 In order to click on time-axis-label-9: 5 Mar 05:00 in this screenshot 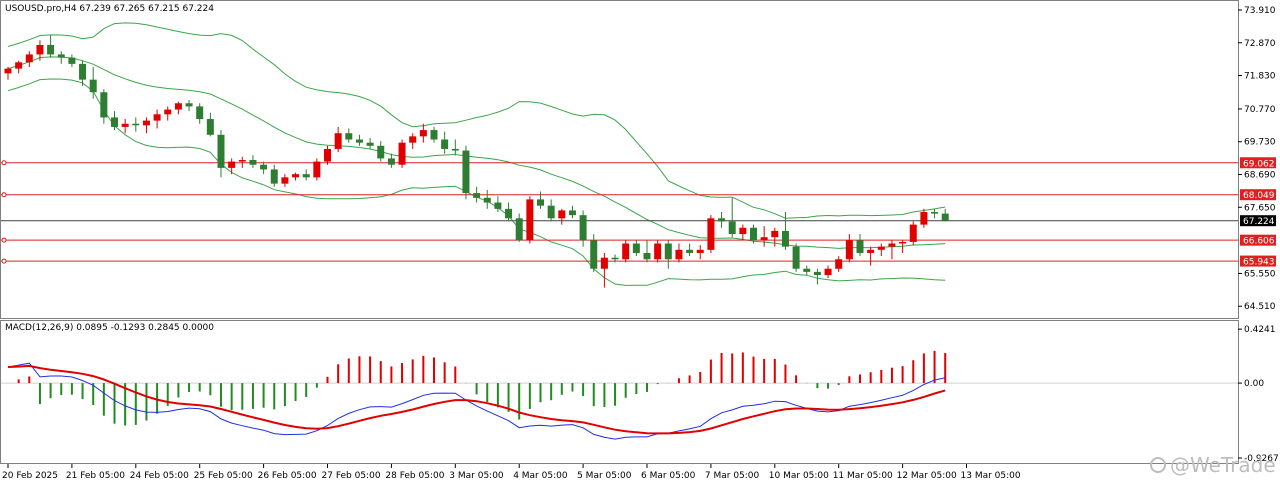, I will do `click(604, 476)`.